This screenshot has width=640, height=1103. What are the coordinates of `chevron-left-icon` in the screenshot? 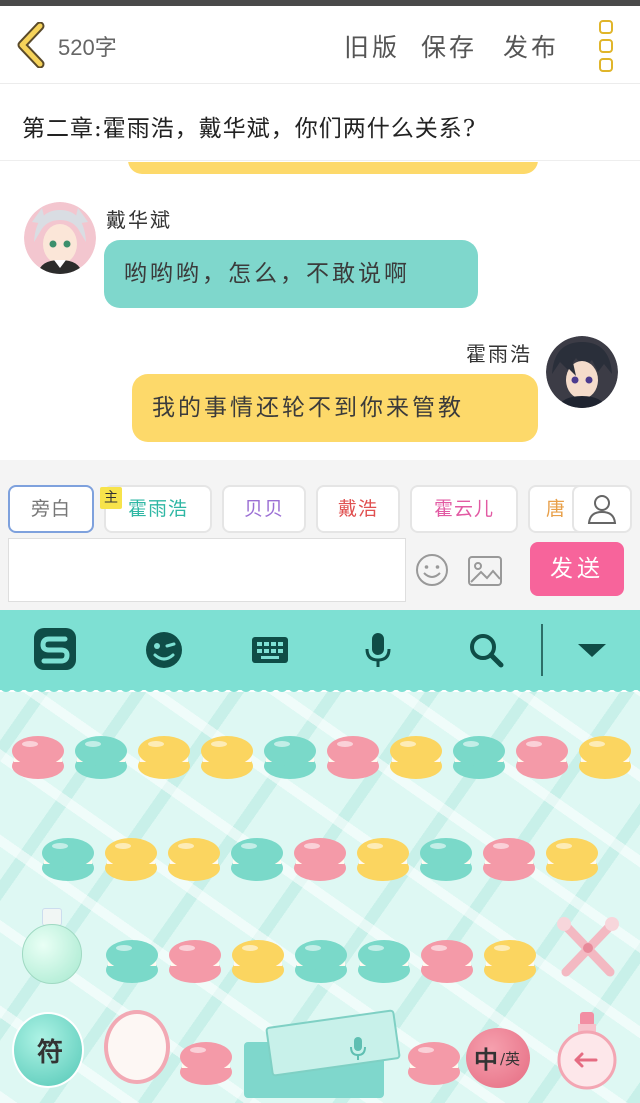 It's located at (31, 45).